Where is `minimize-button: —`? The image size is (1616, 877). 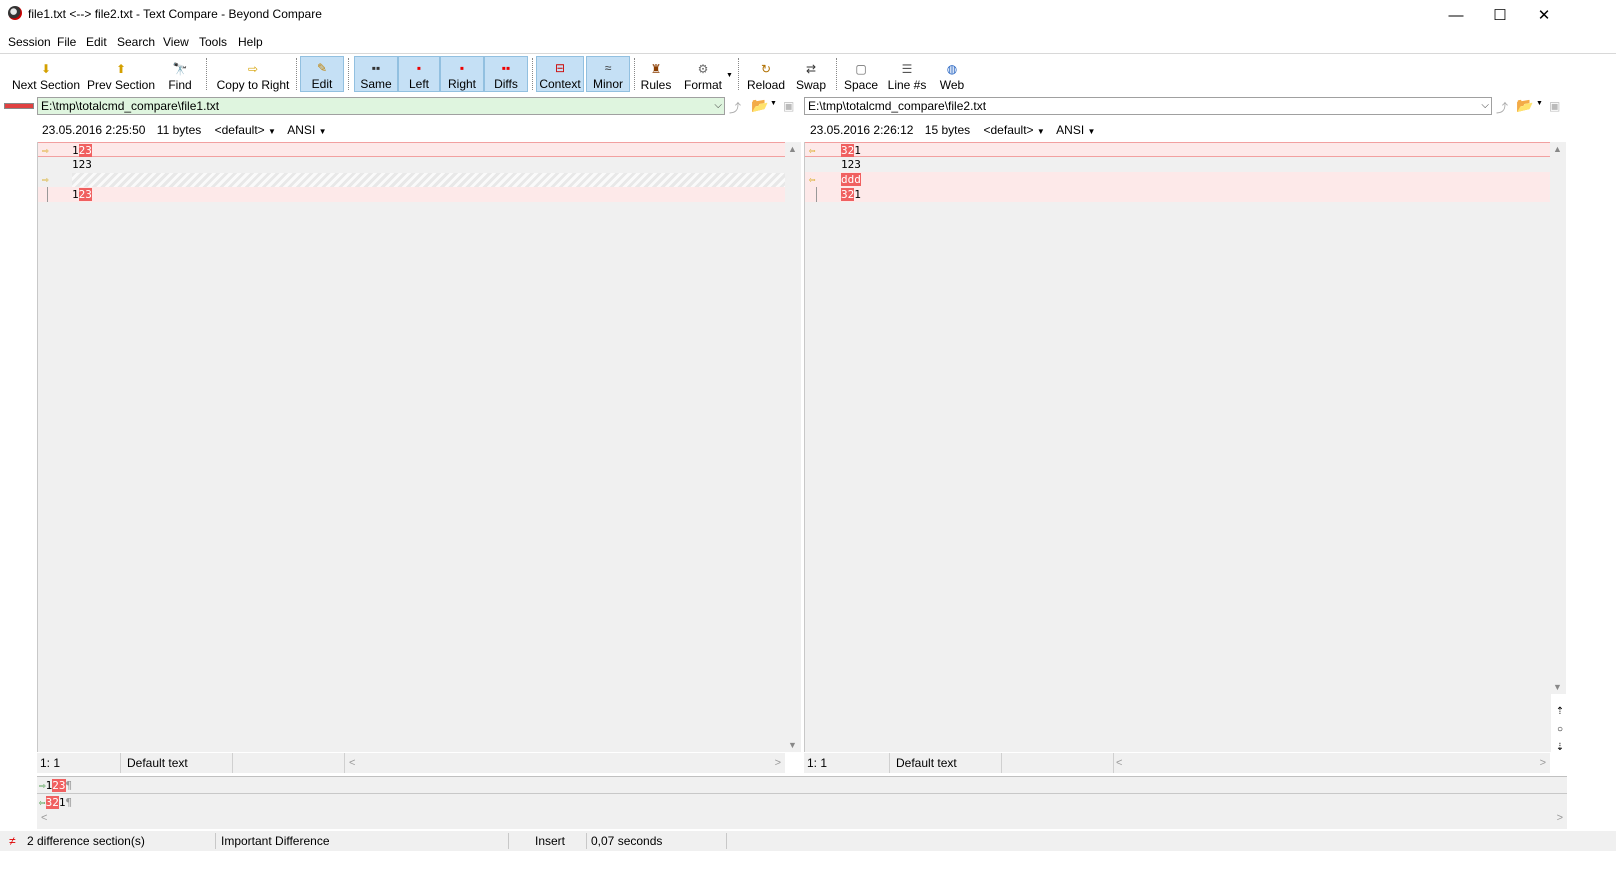 minimize-button: — is located at coordinates (1456, 15).